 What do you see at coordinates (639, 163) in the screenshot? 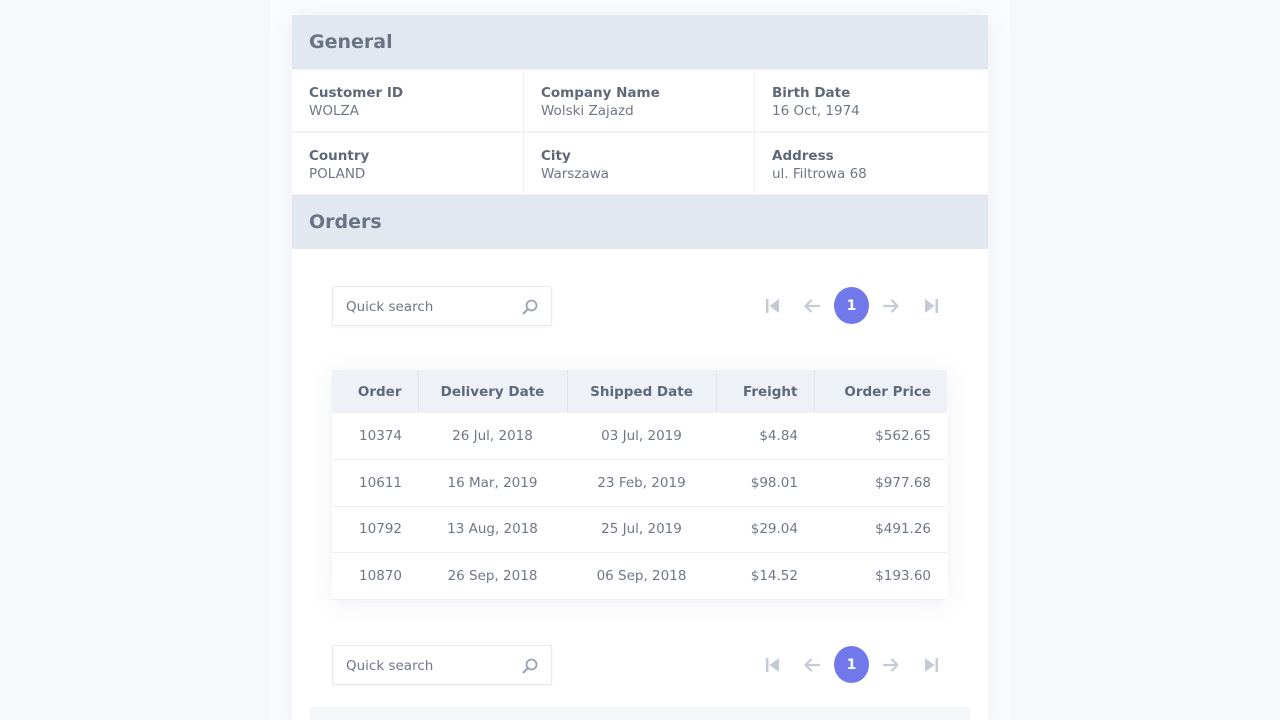
I see `info-city: City Warszawa` at bounding box center [639, 163].